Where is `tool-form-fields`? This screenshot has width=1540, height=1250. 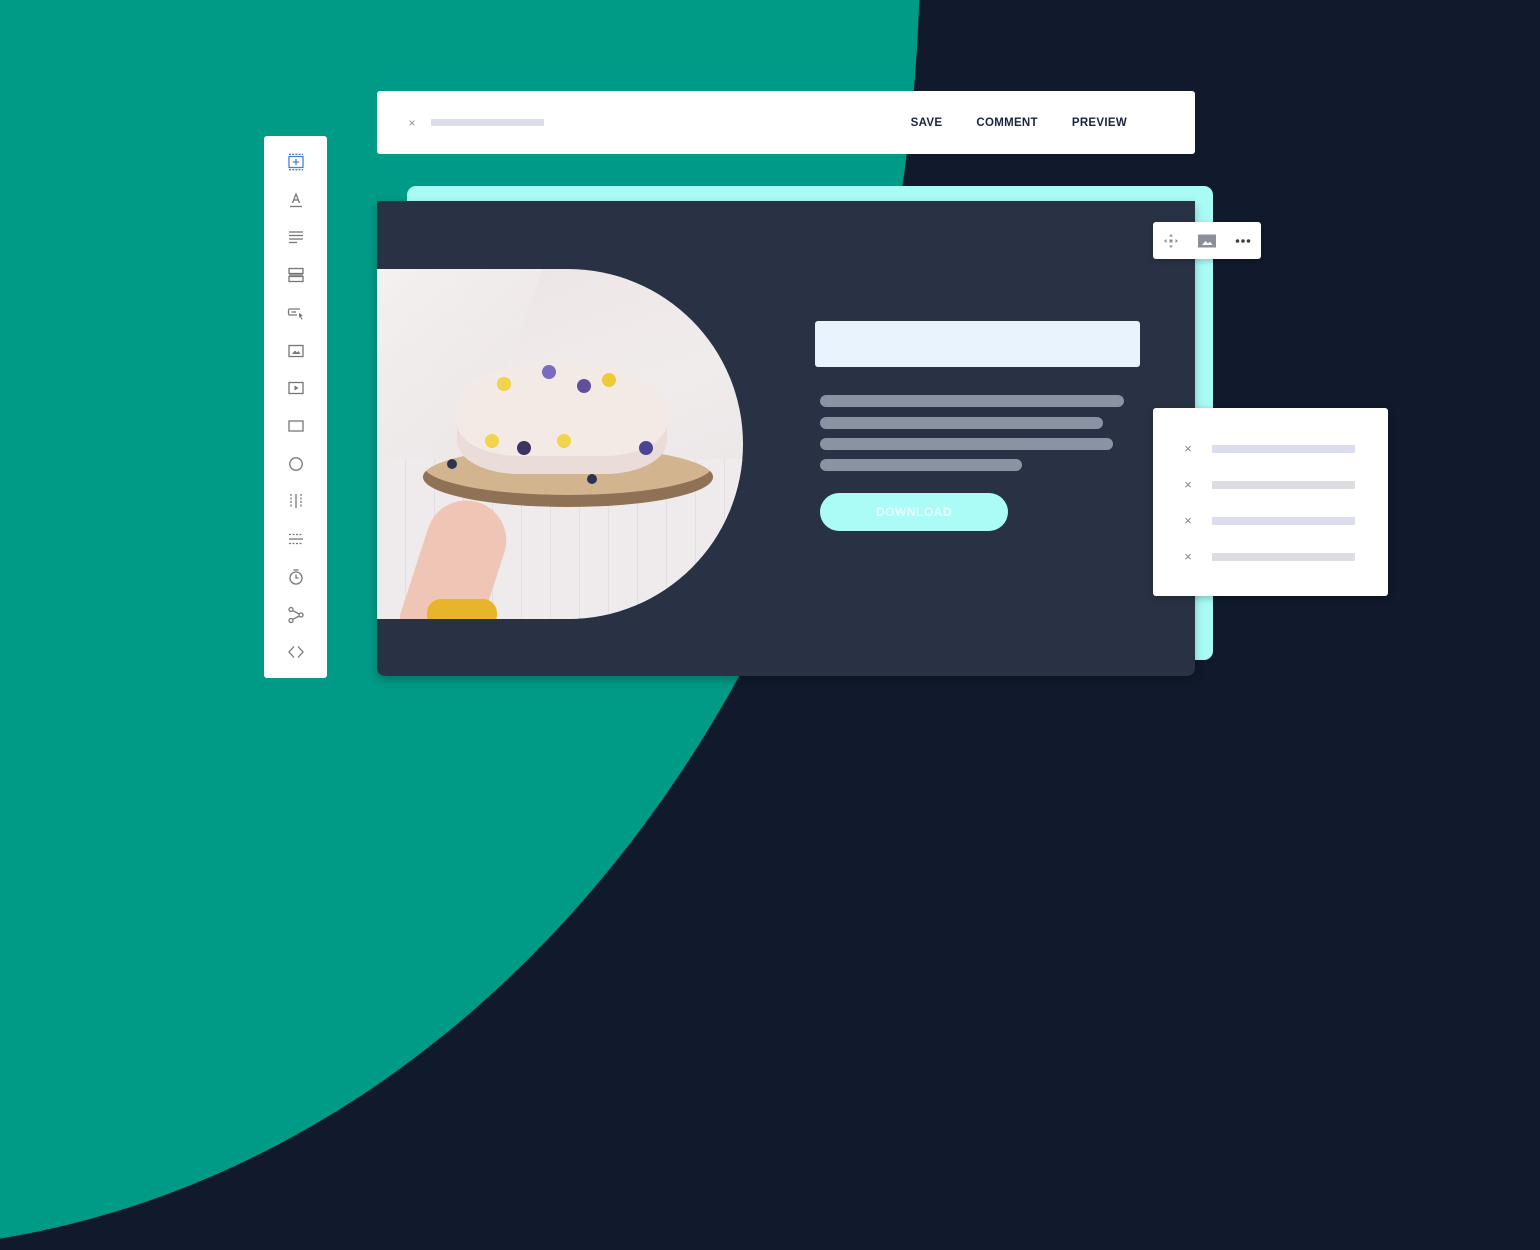 tool-form-fields is located at coordinates (296, 275).